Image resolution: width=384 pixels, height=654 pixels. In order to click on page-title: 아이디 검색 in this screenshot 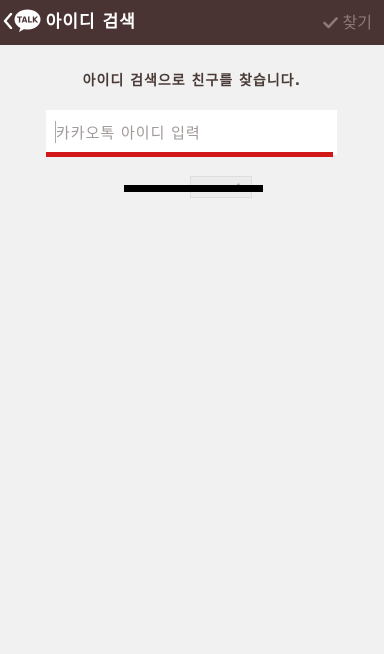, I will do `click(91, 22)`.